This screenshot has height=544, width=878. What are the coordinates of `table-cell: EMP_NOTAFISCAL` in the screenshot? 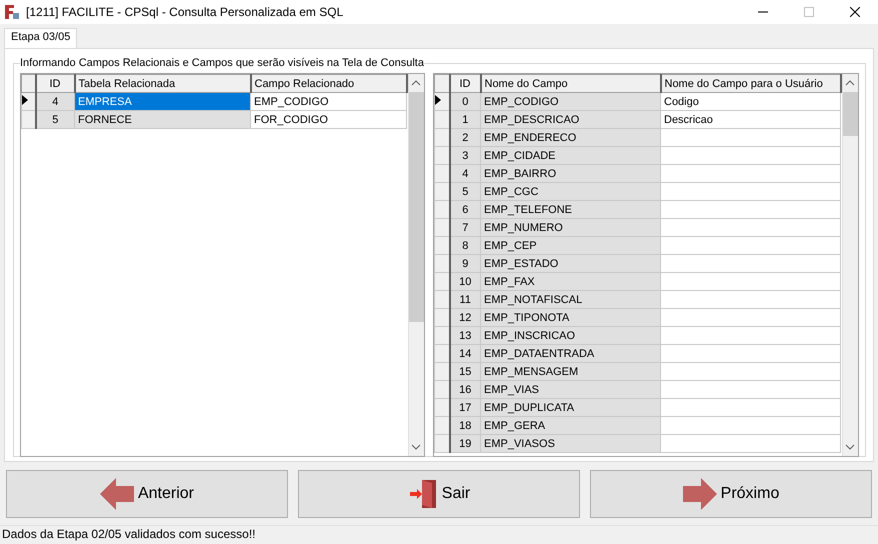 It's located at (570, 299).